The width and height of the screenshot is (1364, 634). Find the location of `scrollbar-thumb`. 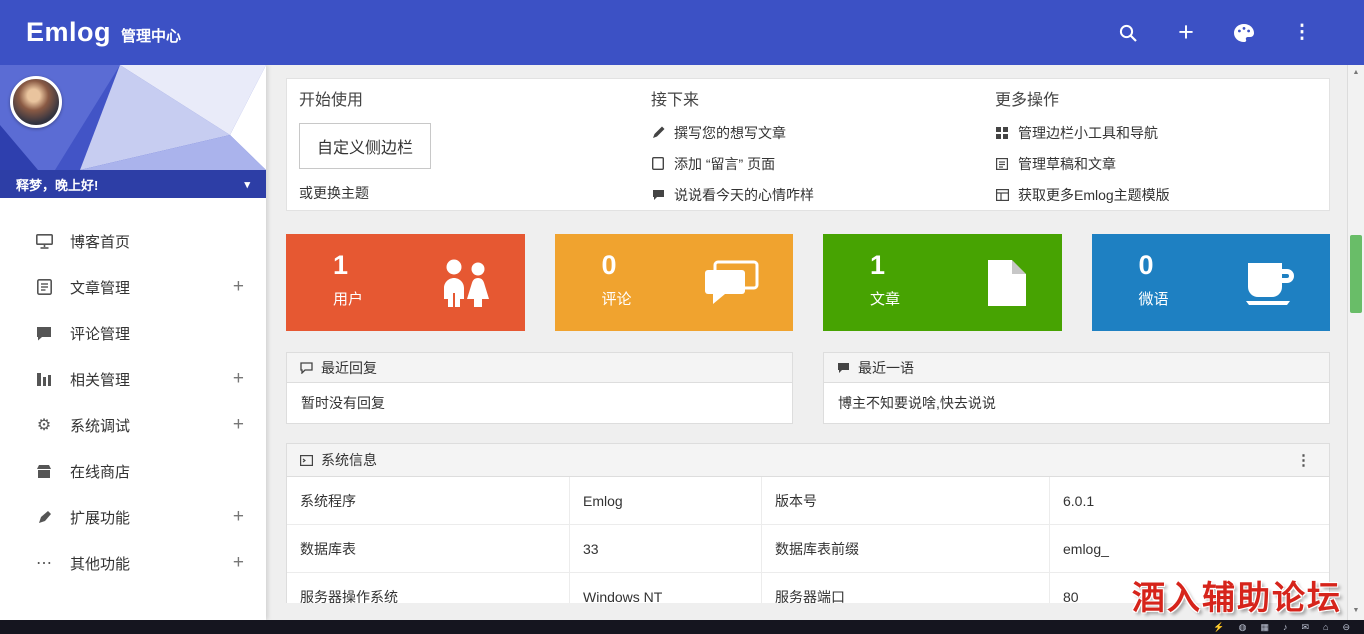

scrollbar-thumb is located at coordinates (1356, 274).